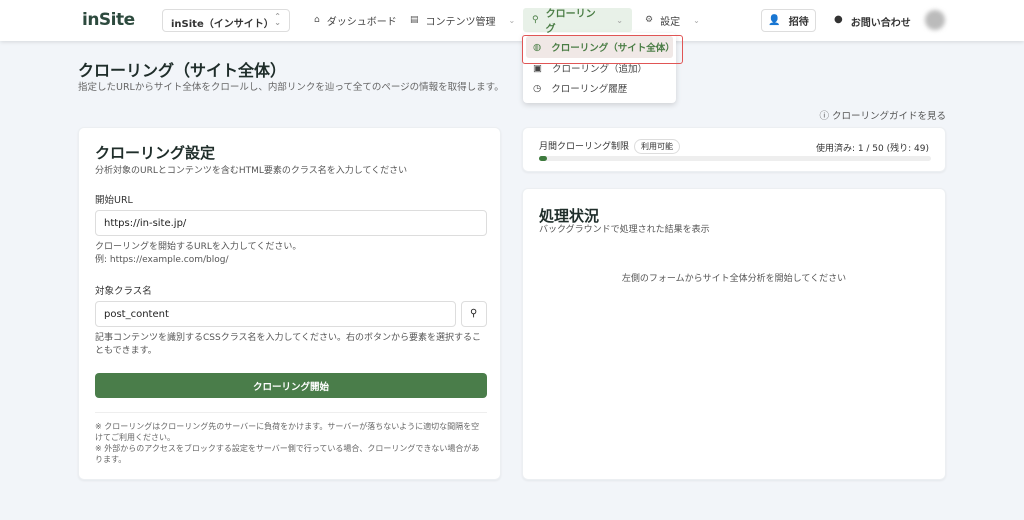  What do you see at coordinates (788, 20) in the screenshot?
I see `invite-button: 👤 招待` at bounding box center [788, 20].